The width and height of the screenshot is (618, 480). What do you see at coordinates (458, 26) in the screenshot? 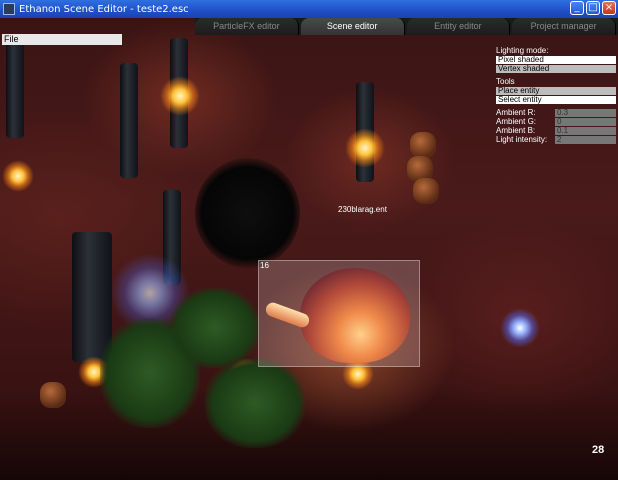
I see `tab-entity-editor: Entity editor` at bounding box center [458, 26].